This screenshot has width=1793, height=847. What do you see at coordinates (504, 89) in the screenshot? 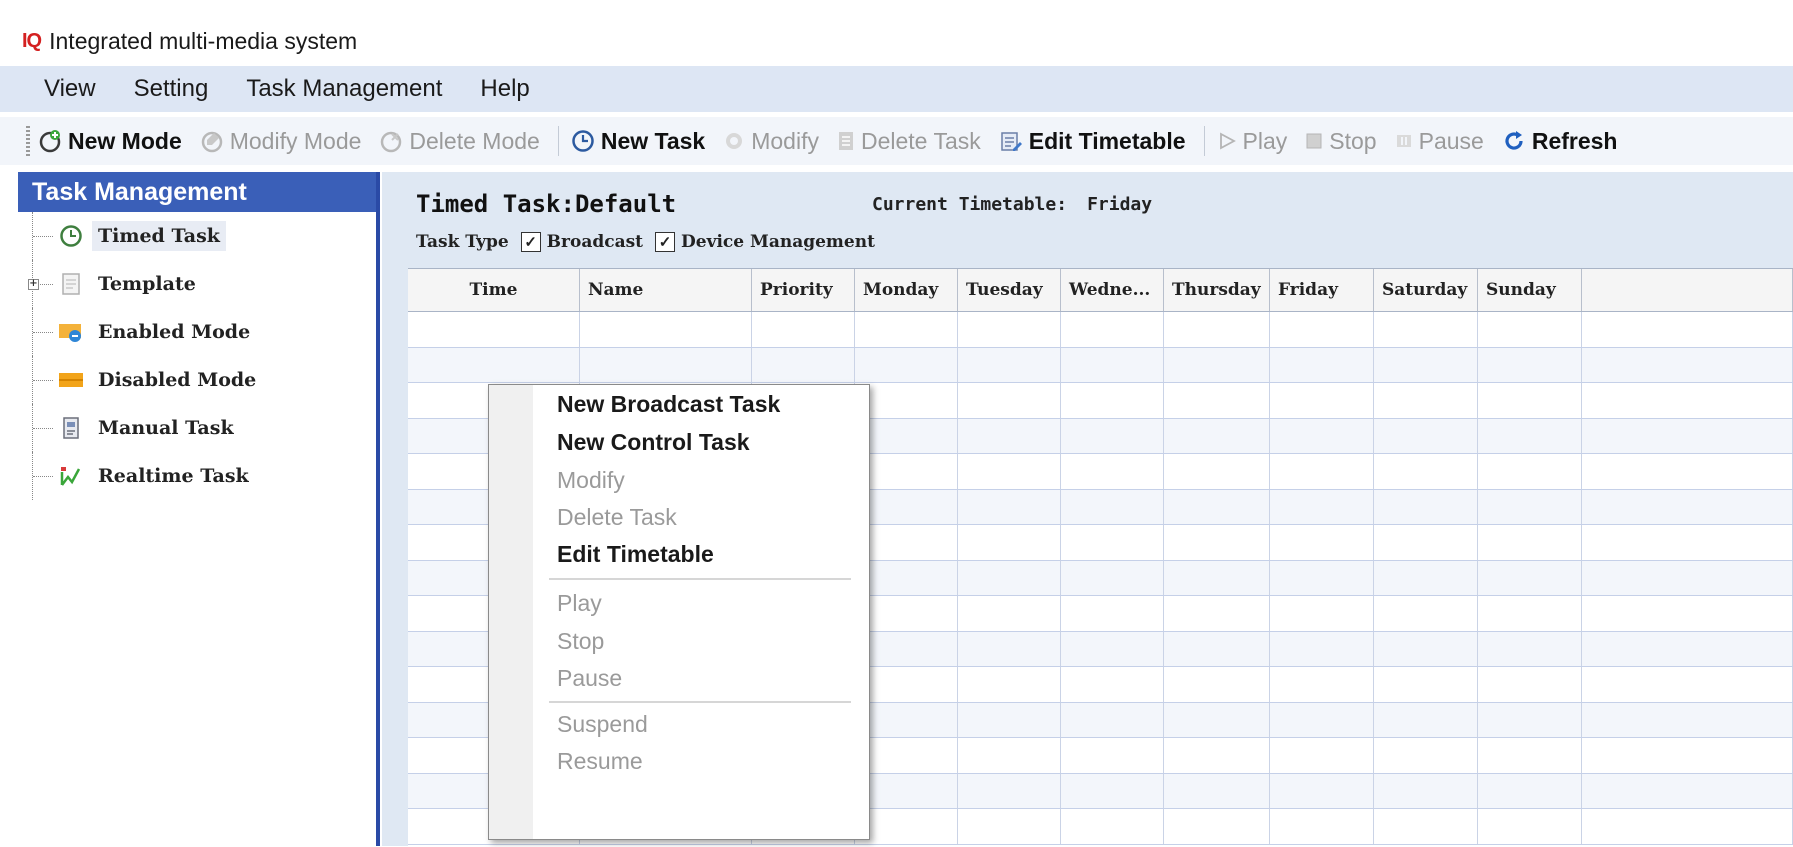
I see `menu-help: Help` at bounding box center [504, 89].